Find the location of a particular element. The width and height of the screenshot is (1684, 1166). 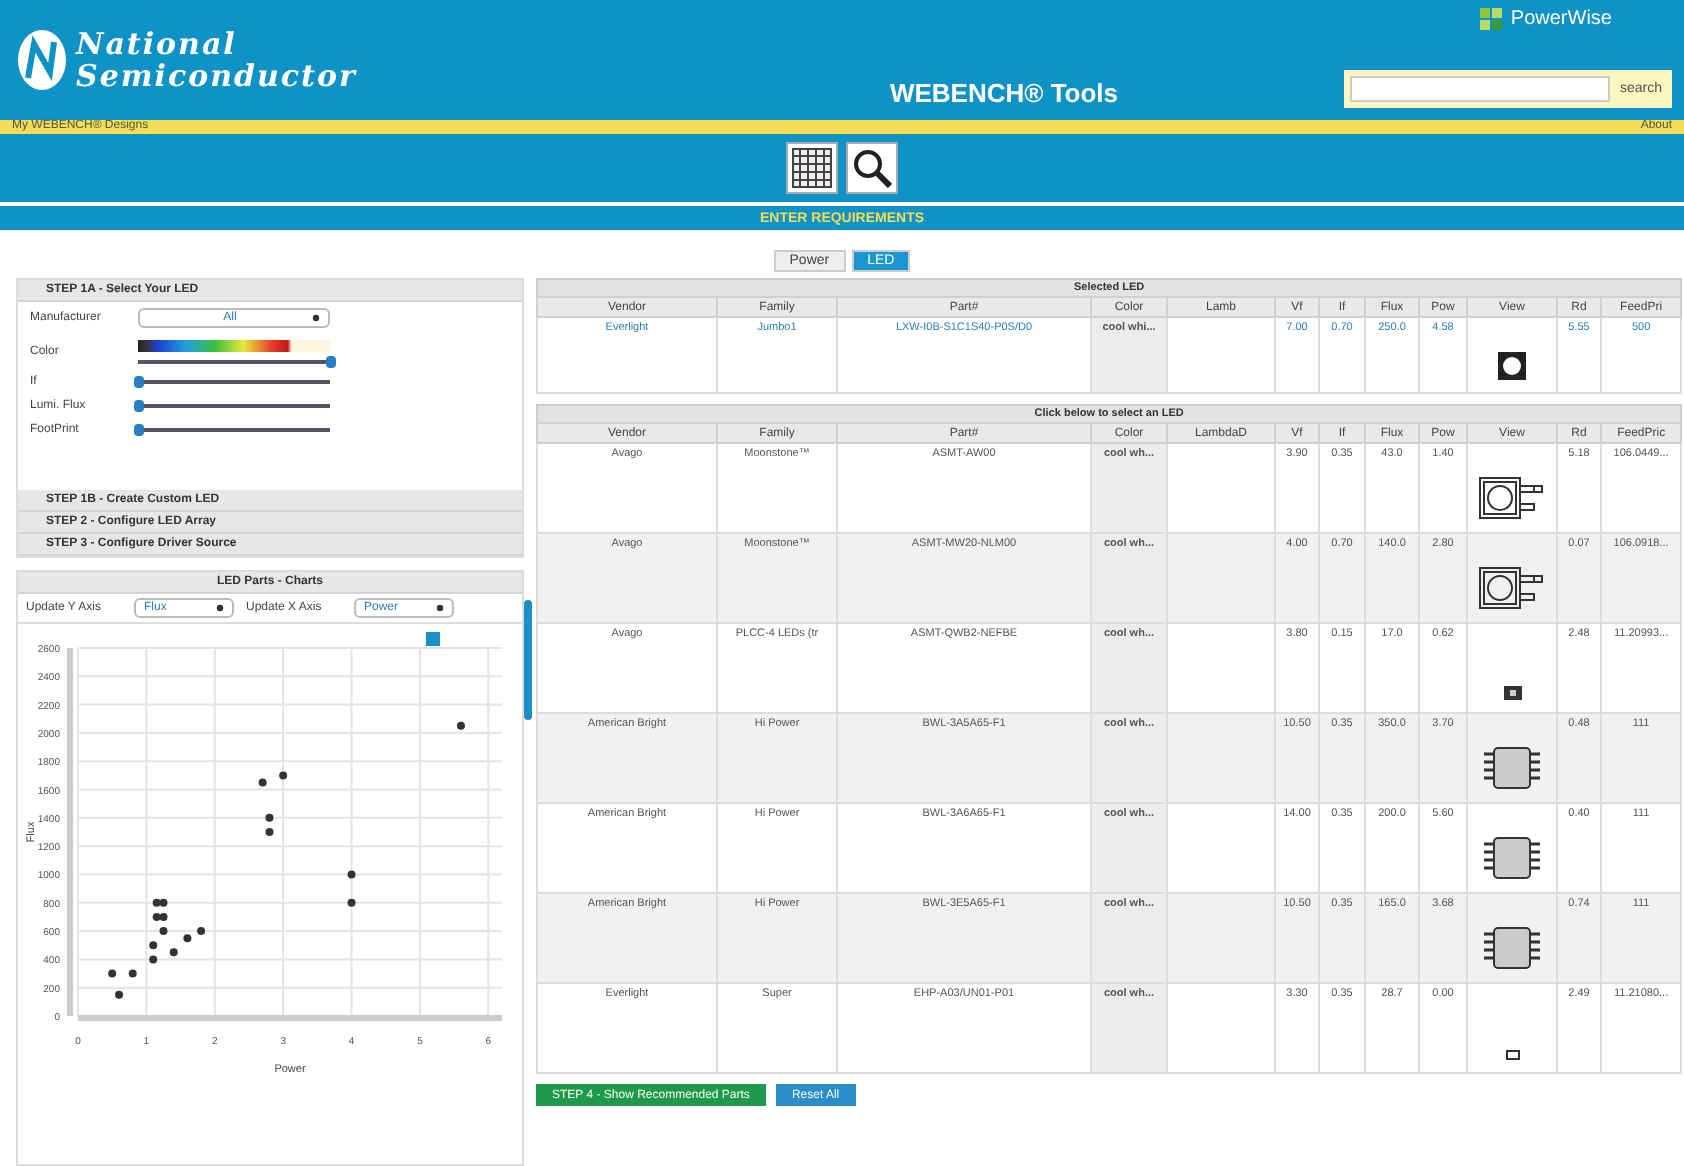

search-field is located at coordinates (1479, 89).